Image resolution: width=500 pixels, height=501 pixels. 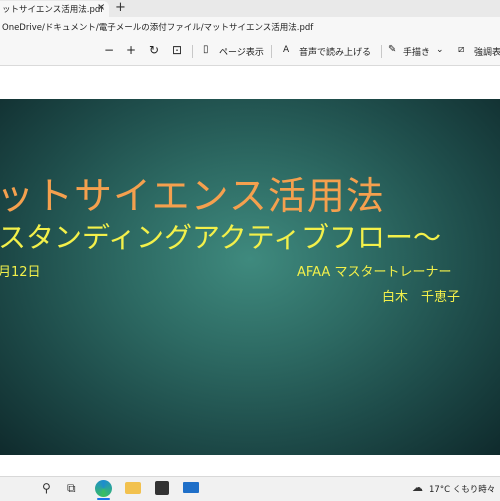 I want to click on presenter-role: AFAA マスタートレーナー, so click(x=374, y=272).